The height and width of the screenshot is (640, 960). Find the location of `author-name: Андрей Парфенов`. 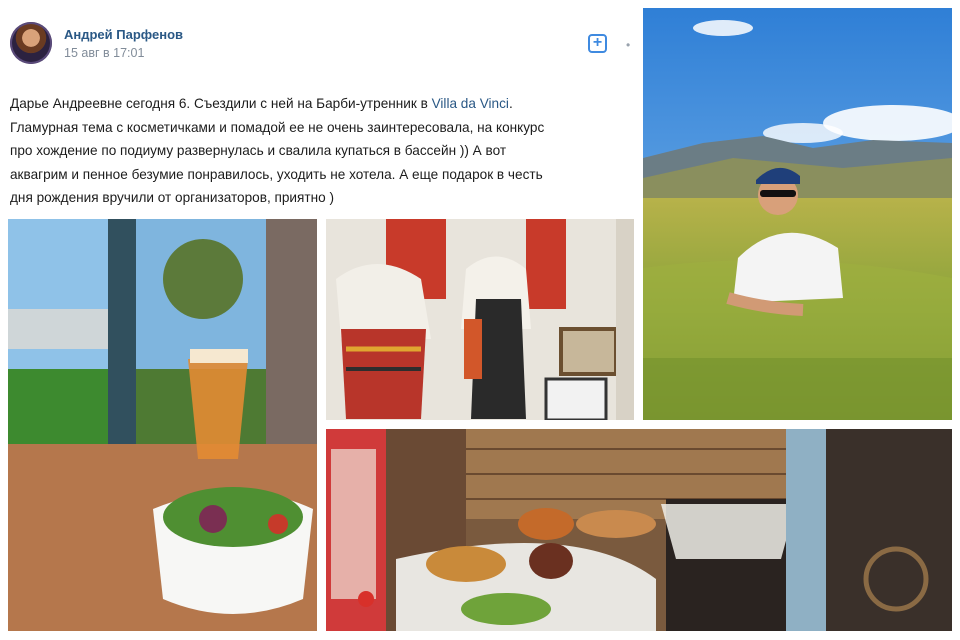

author-name: Андрей Парфенов is located at coordinates (123, 34).